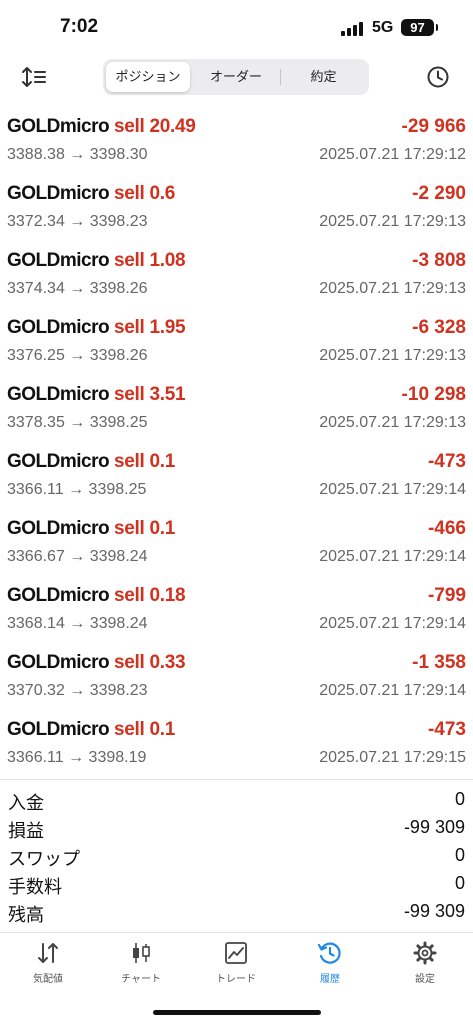  Describe the element at coordinates (35, 887) in the screenshot. I see `summary-label: 手数料` at that location.